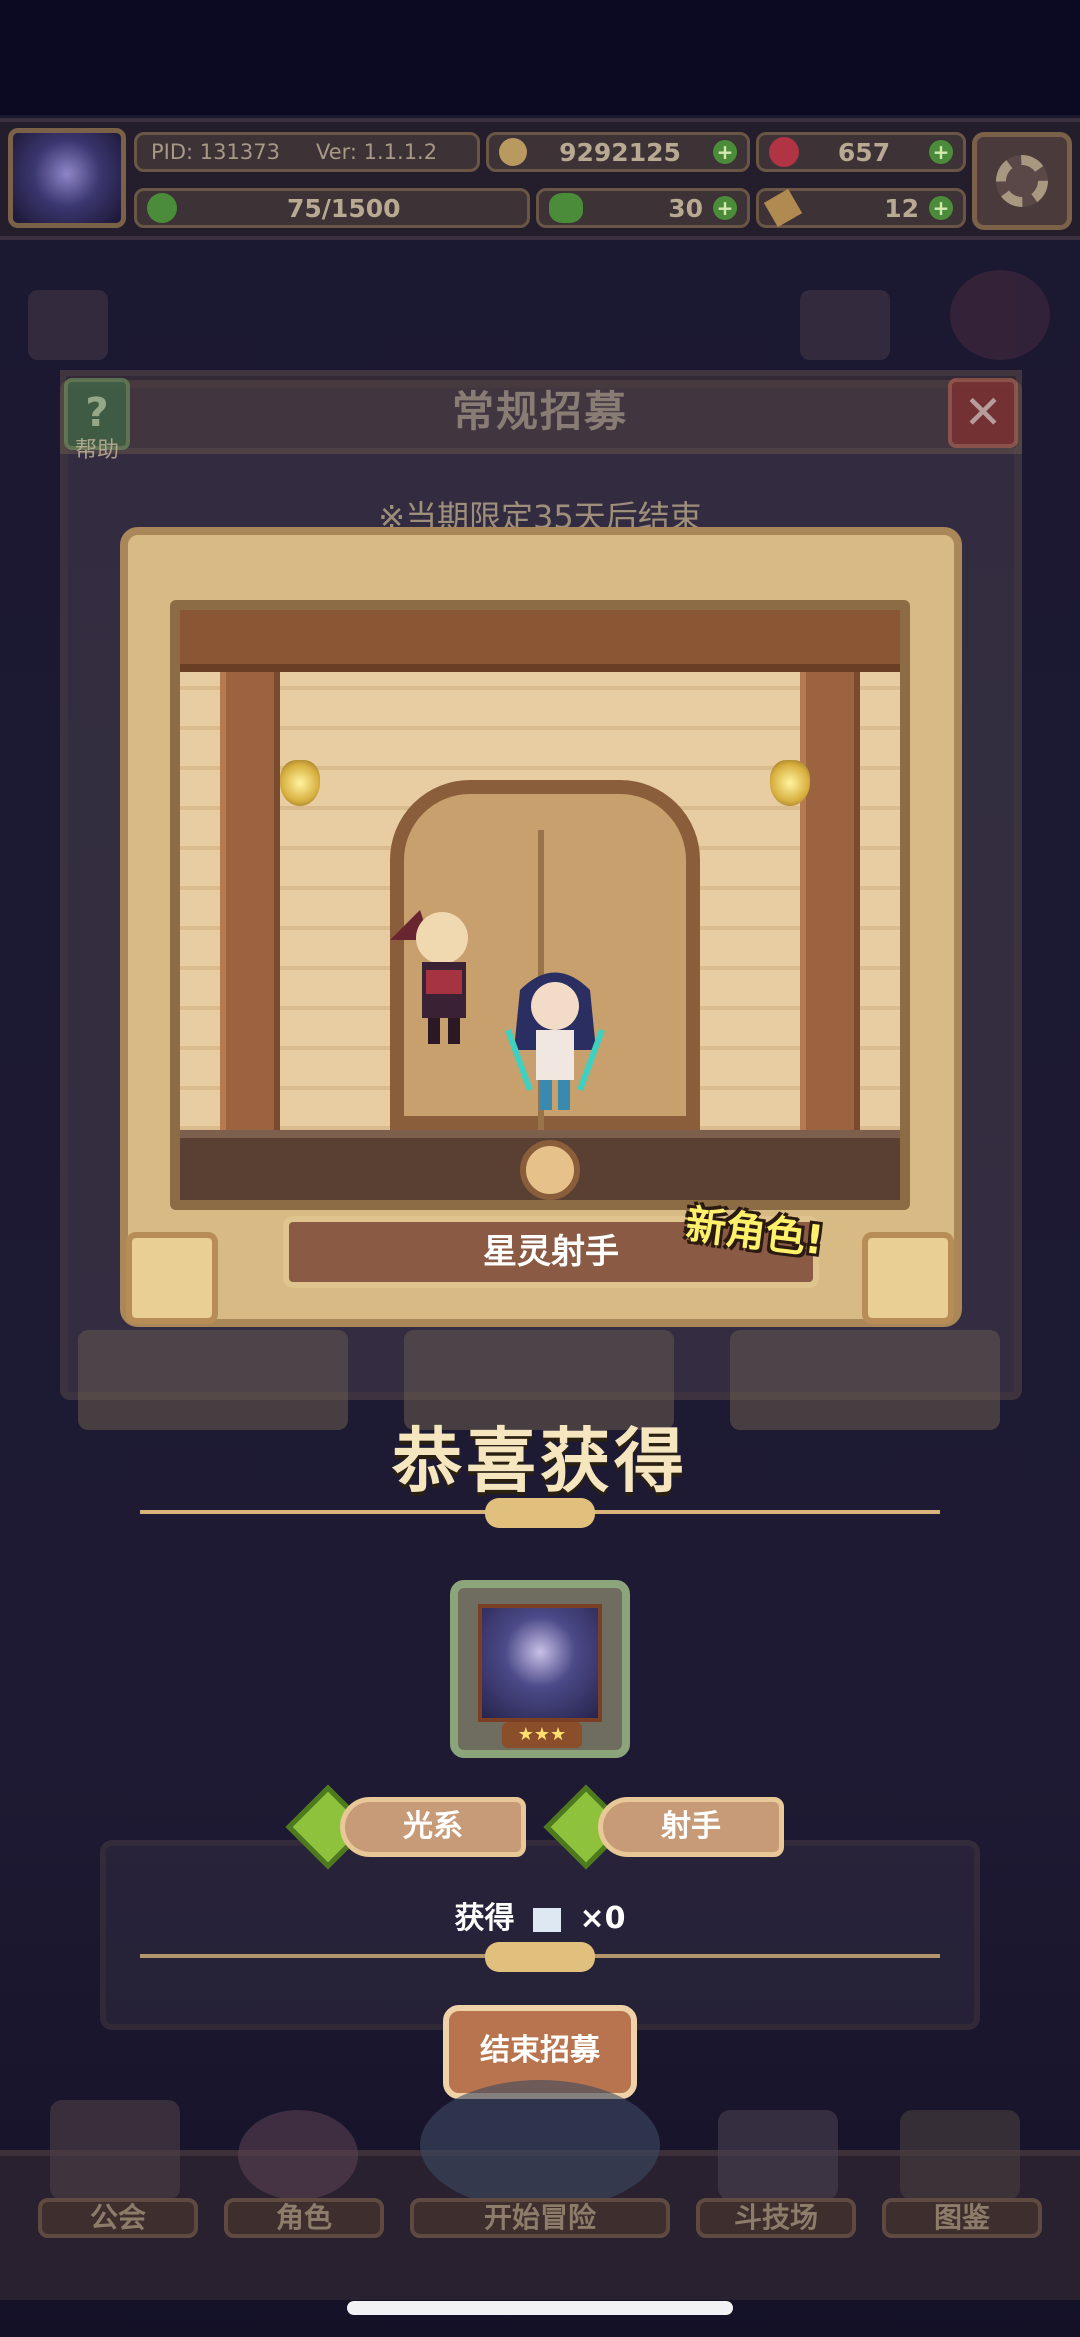 This screenshot has height=2337, width=1080. I want to click on balloon-icon, so click(1000, 315).